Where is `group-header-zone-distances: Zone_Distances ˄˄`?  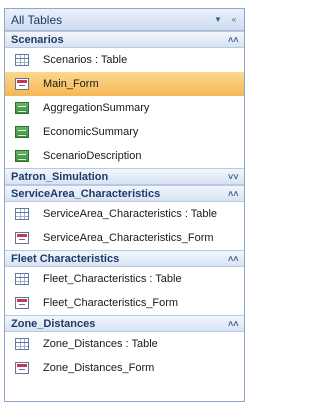 group-header-zone-distances: Zone_Distances ˄˄ is located at coordinates (124, 323).